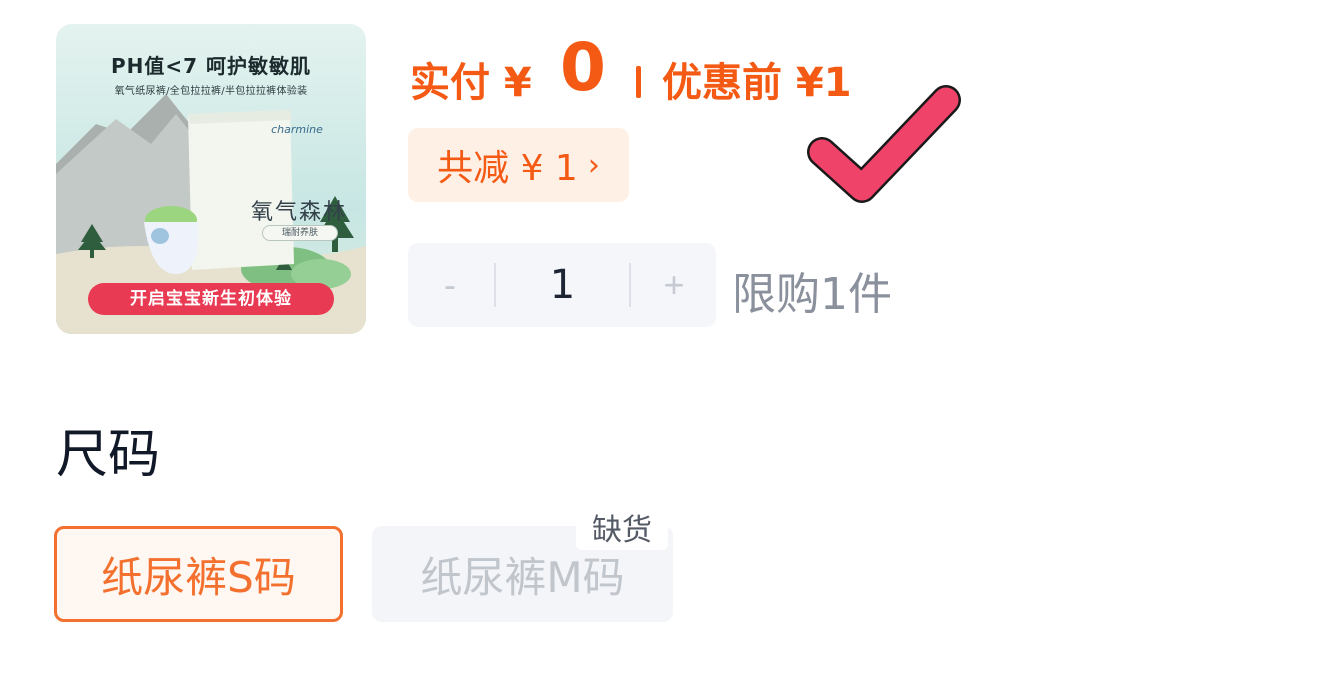  I want to click on size-section-title: 尺码, so click(108, 455).